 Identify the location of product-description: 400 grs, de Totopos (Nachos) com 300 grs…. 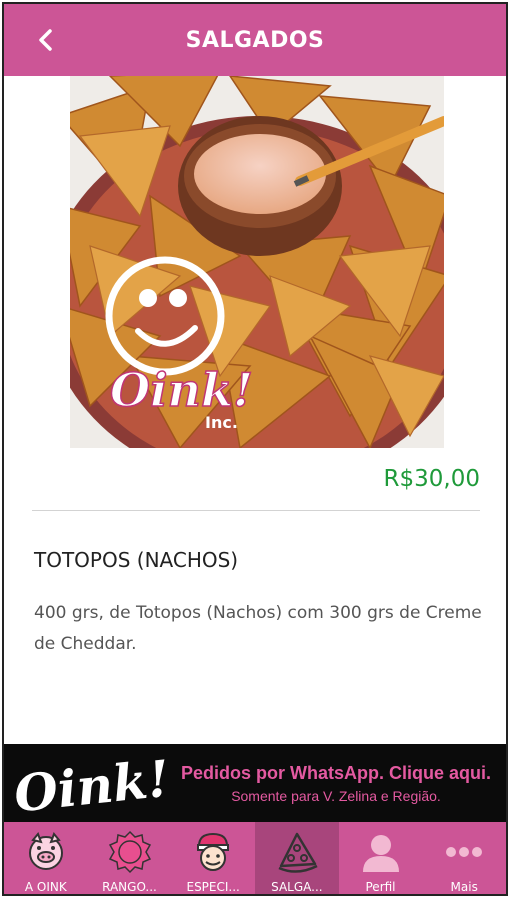
(258, 628).